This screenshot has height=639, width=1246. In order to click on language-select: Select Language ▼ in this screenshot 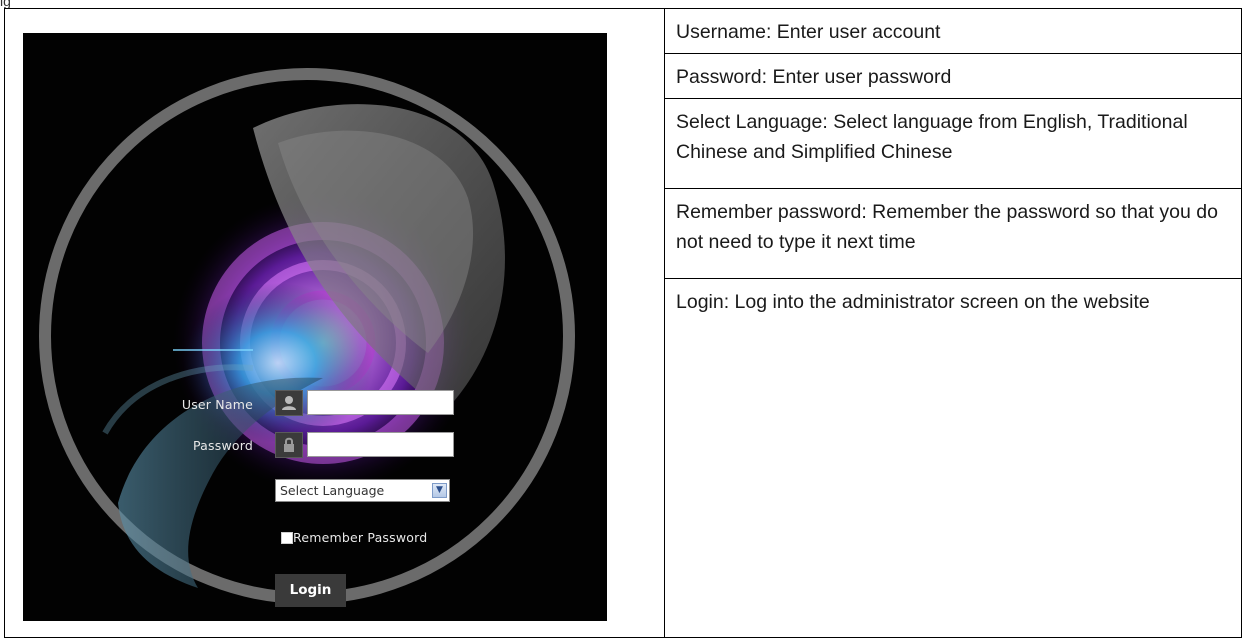, I will do `click(362, 490)`.